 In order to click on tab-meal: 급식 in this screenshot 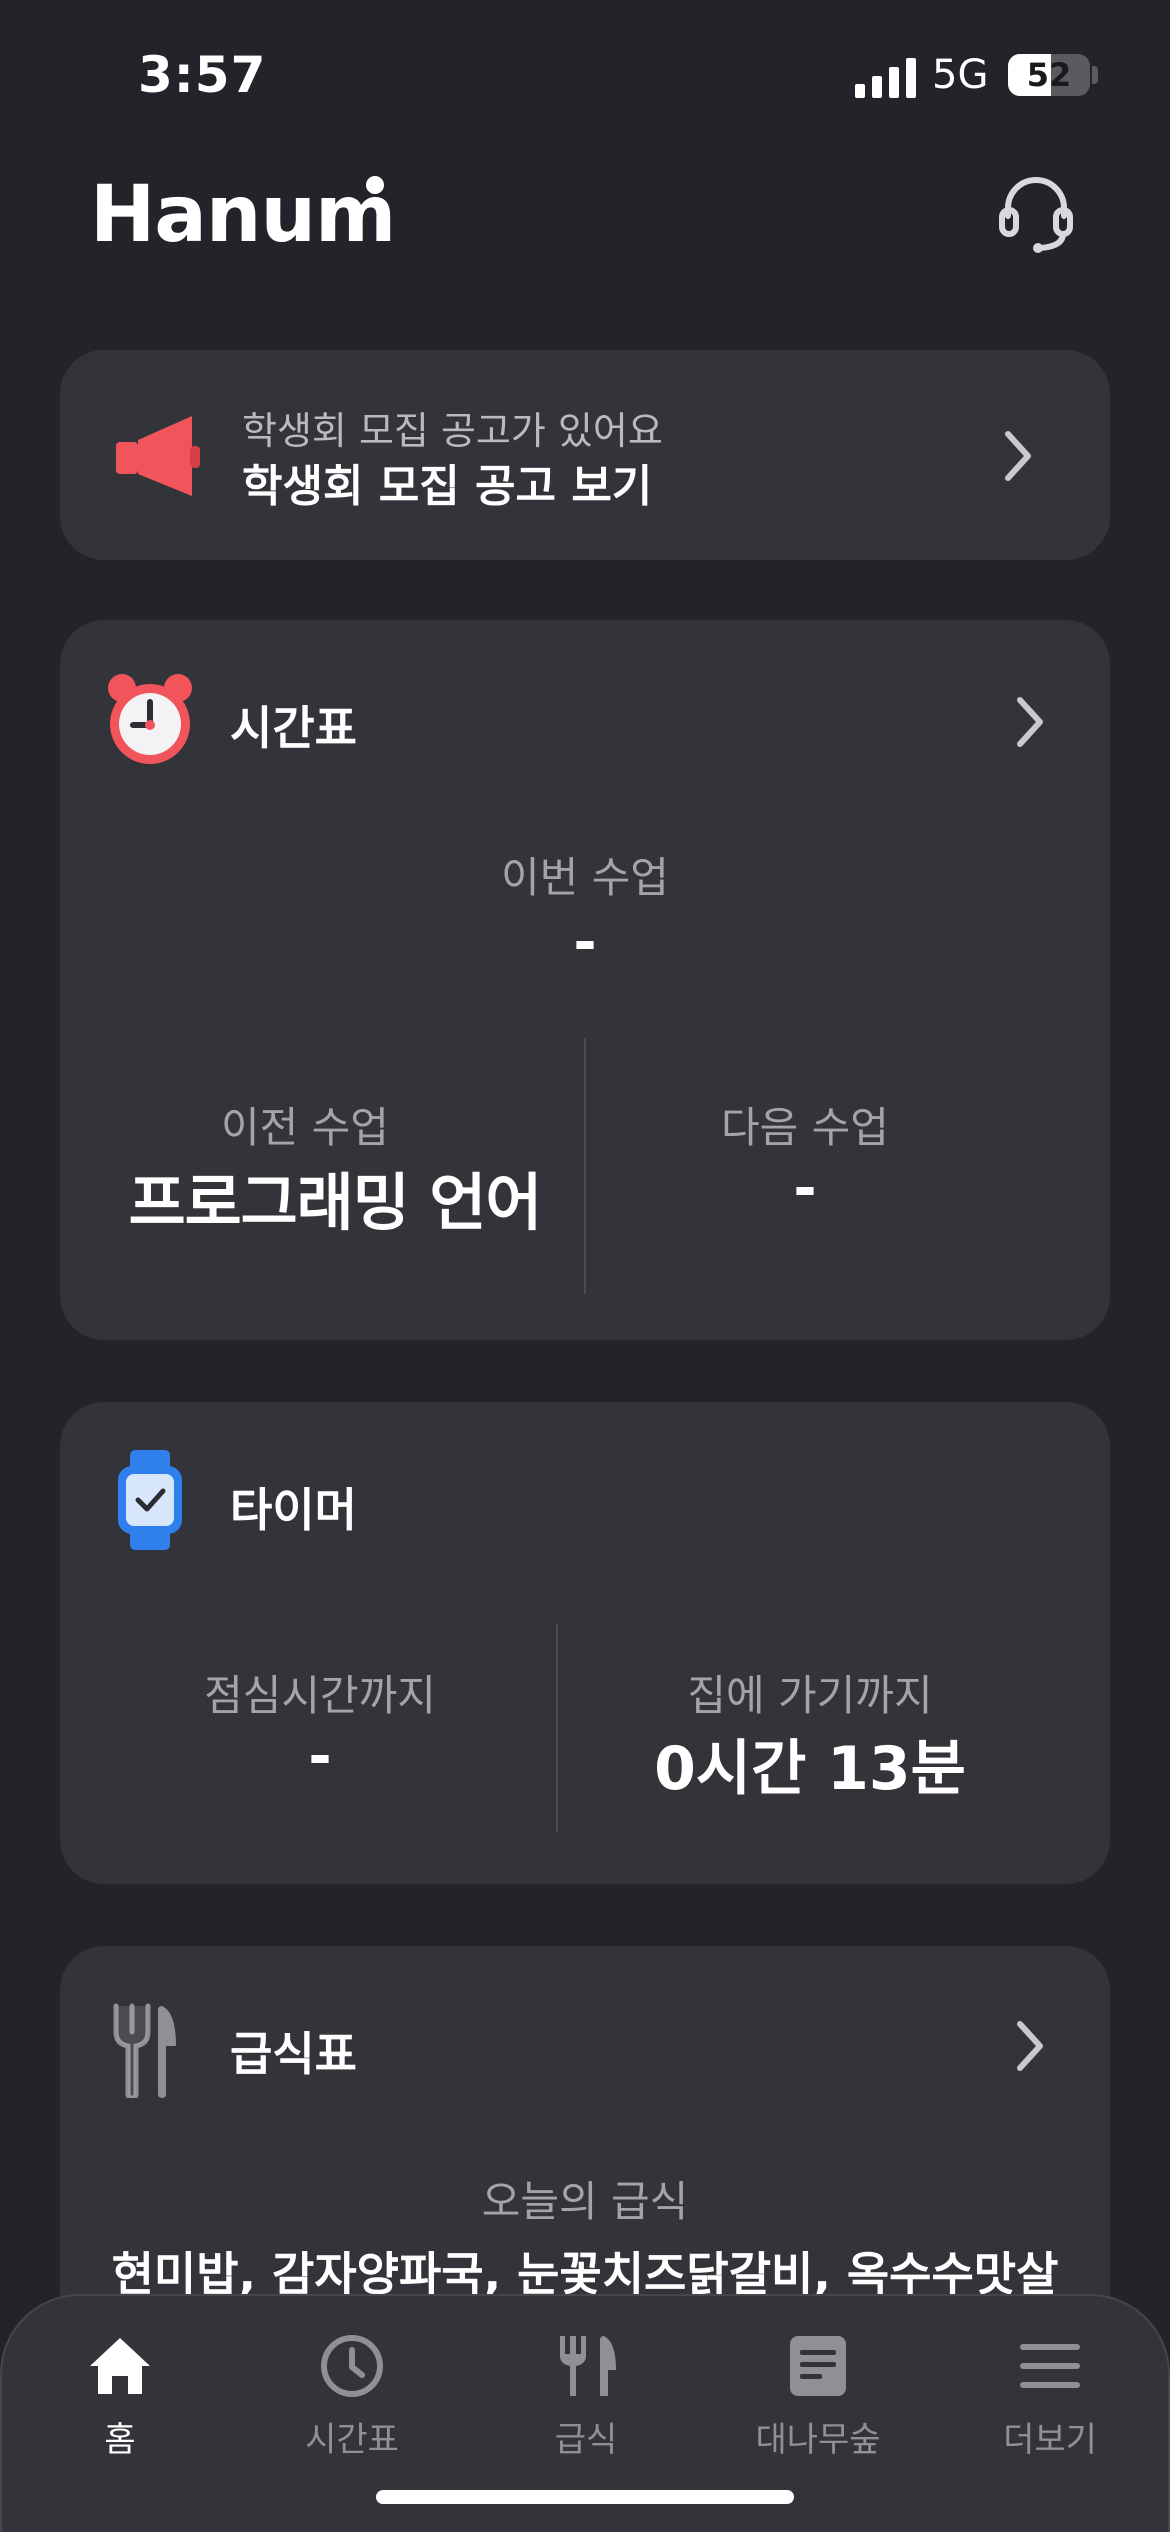, I will do `click(586, 2400)`.